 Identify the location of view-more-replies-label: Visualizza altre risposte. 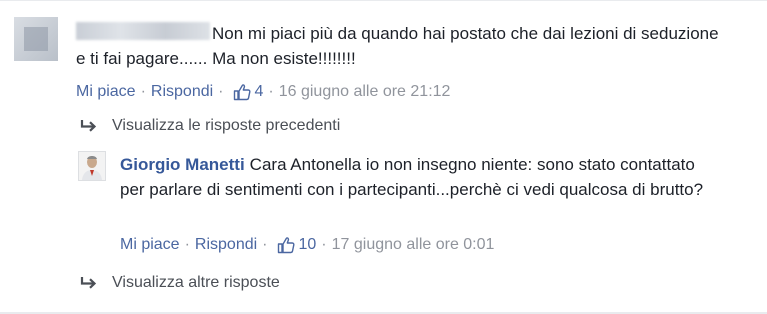
(196, 282).